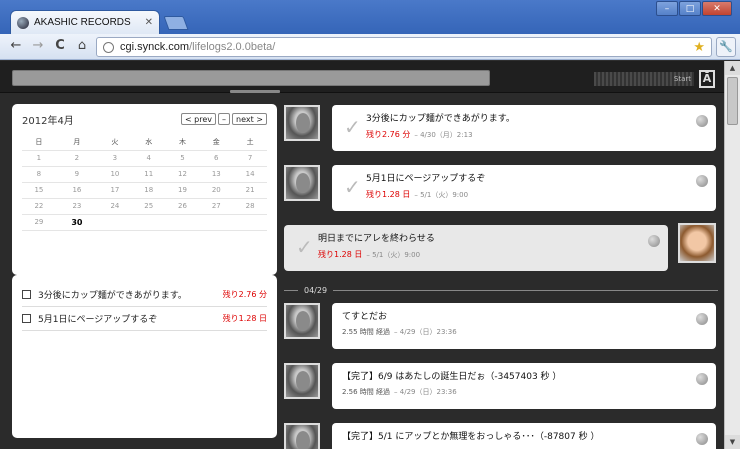 This screenshot has width=740, height=449. What do you see at coordinates (98, 320) in the screenshot?
I see `todo-text: 5月1日にページアップするぞ` at bounding box center [98, 320].